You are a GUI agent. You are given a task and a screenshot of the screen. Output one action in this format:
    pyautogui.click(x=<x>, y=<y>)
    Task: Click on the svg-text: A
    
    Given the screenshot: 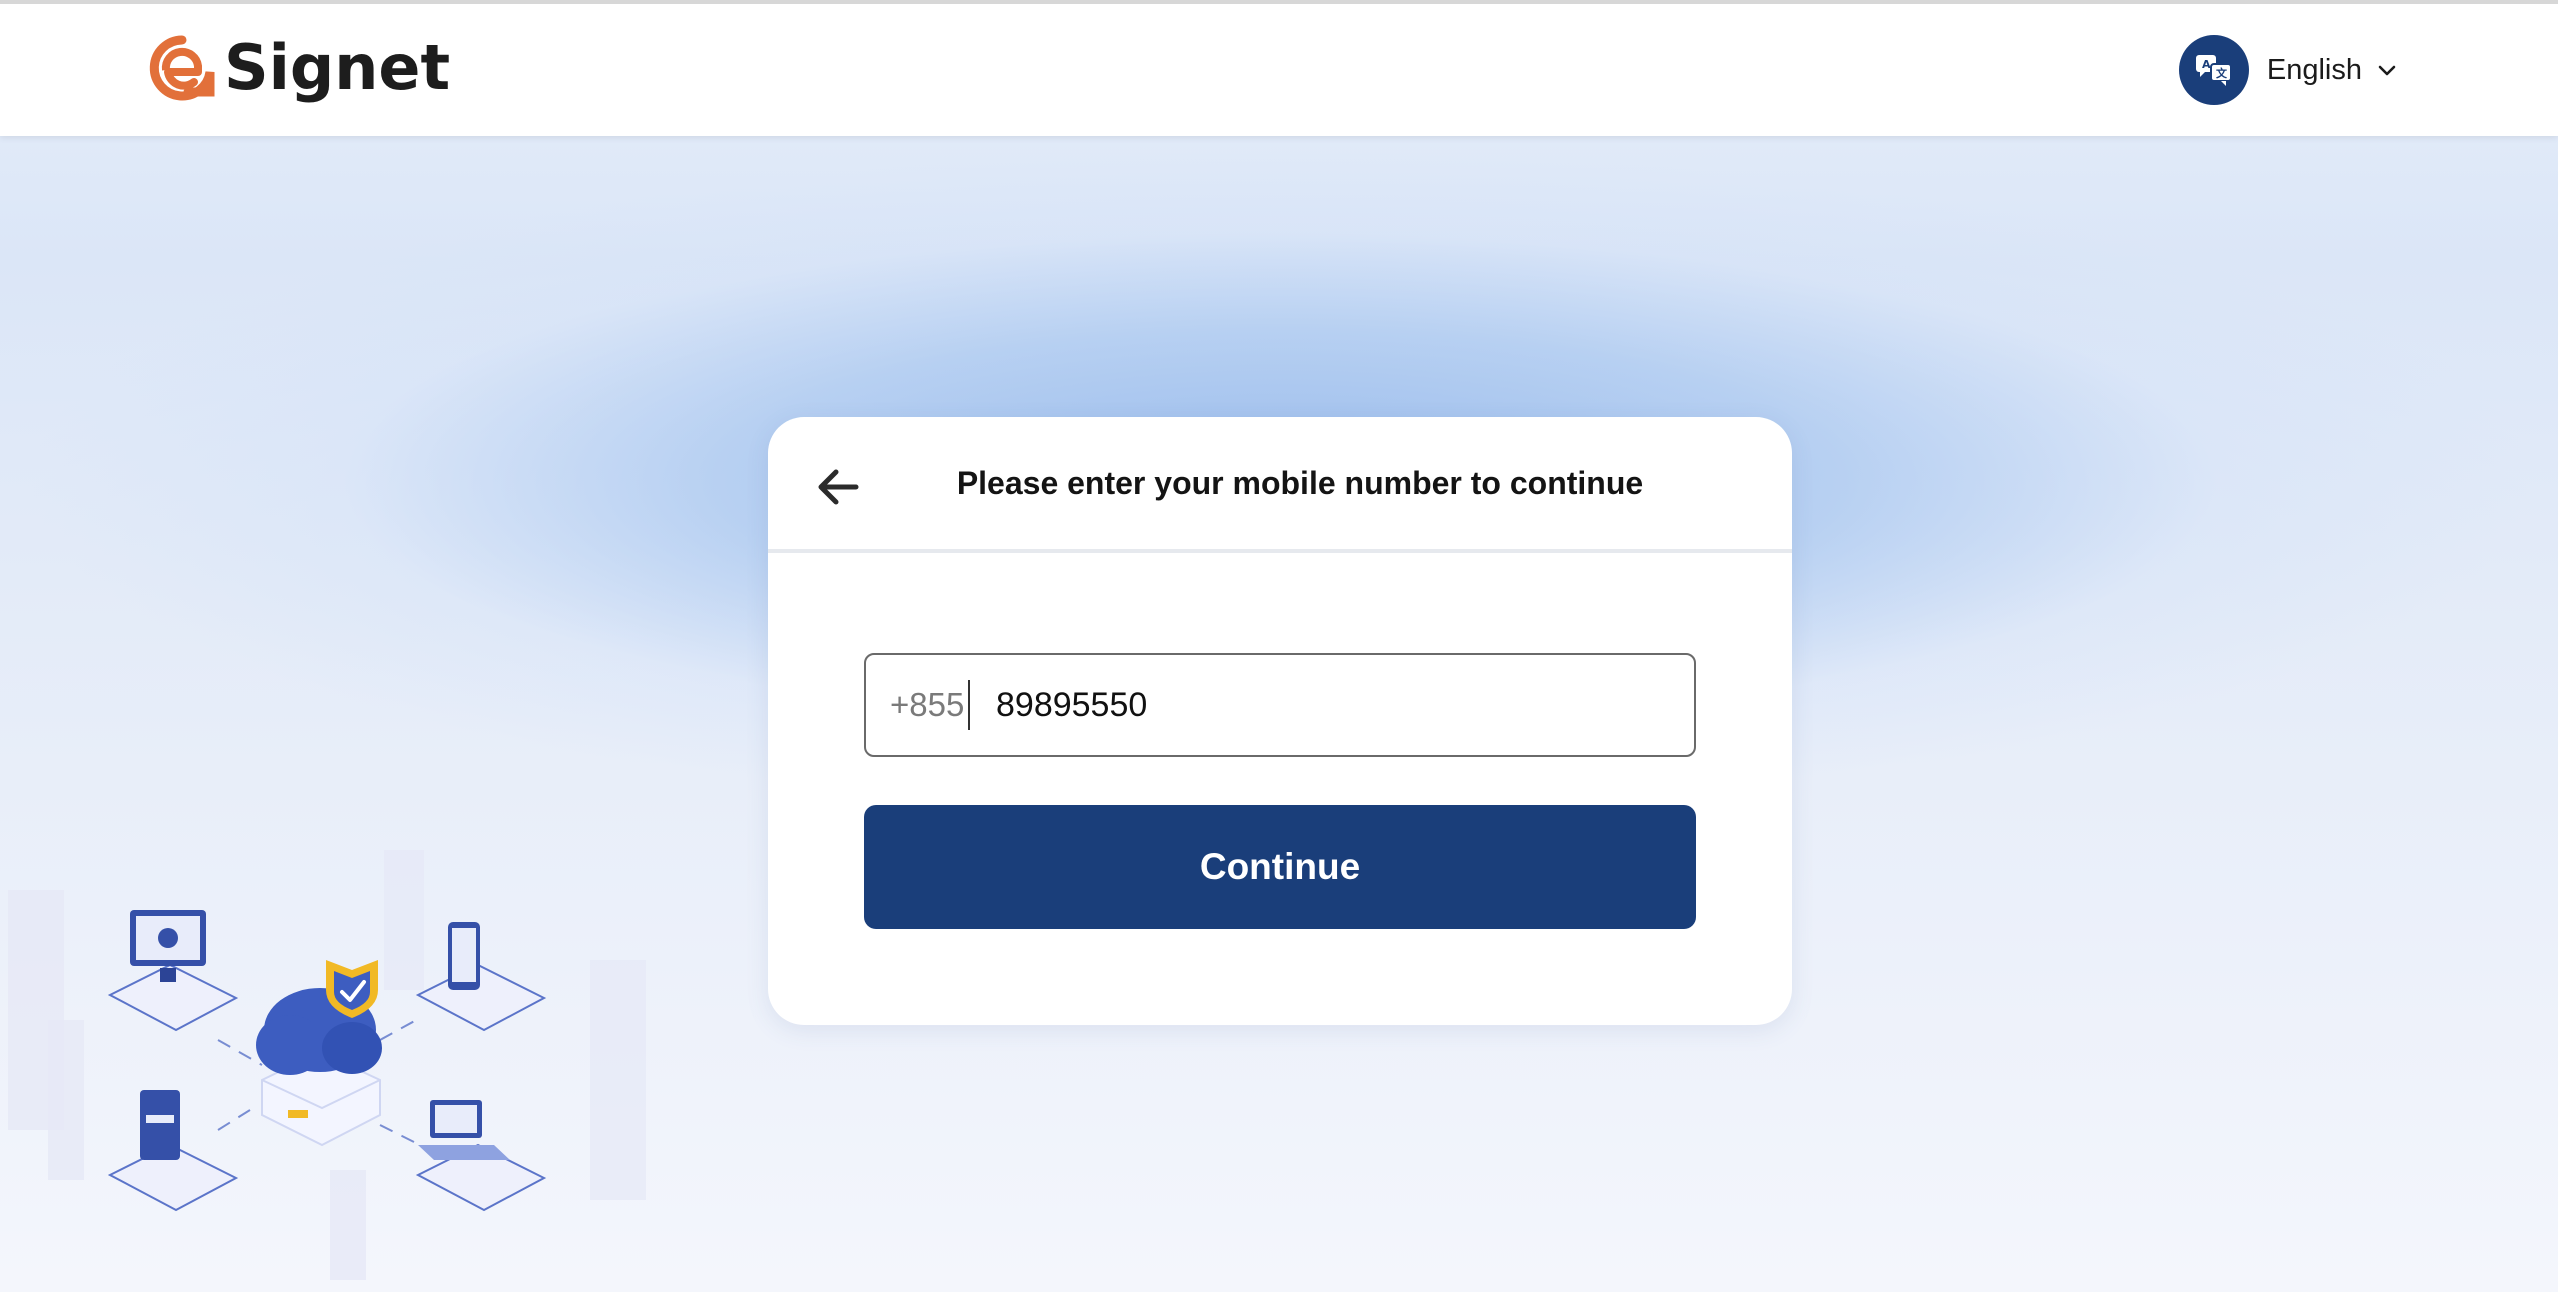 What is the action you would take?
    pyautogui.click(x=2206, y=64)
    